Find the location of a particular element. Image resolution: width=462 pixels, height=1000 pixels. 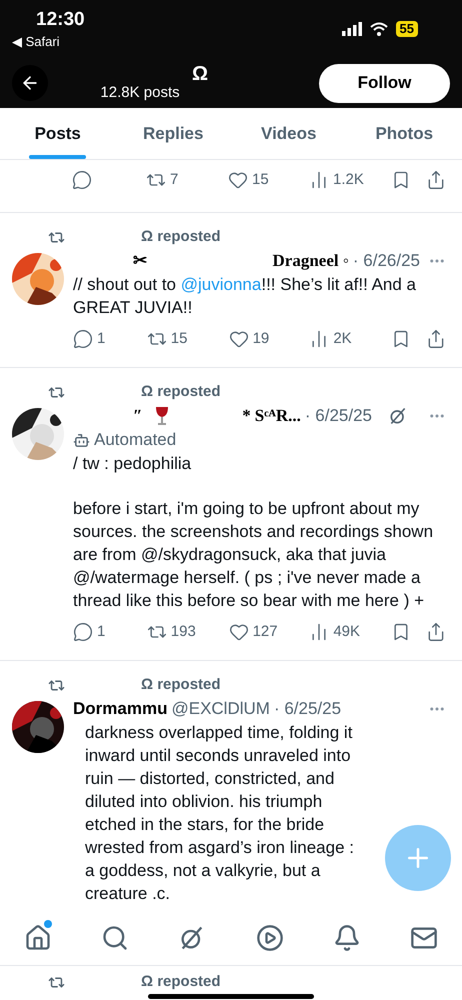

back-button is located at coordinates (30, 83).